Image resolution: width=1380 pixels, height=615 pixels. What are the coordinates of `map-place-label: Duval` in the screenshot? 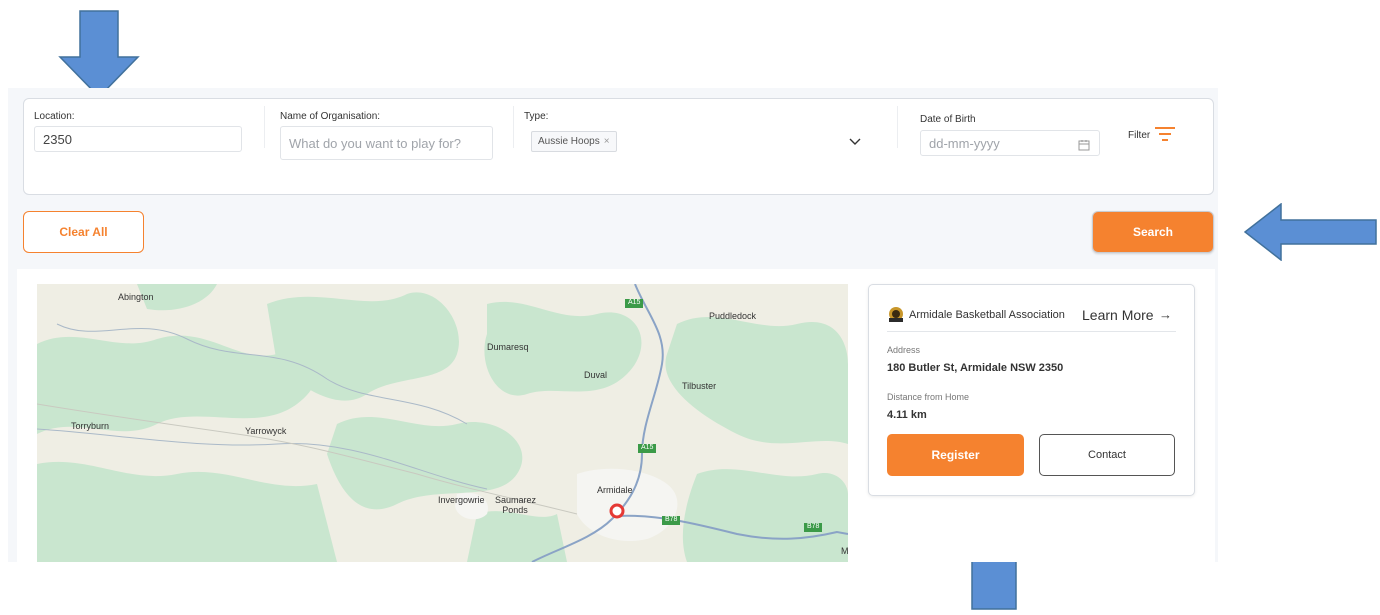 It's located at (596, 375).